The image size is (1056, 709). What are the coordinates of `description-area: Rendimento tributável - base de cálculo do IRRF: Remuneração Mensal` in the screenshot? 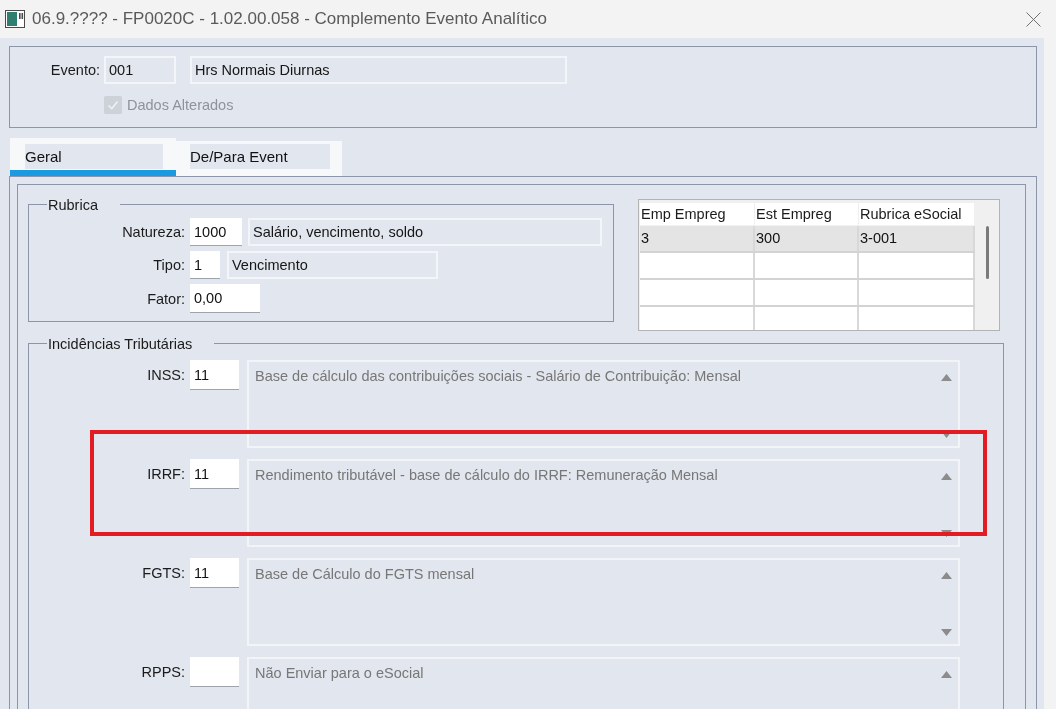 It's located at (603, 503).